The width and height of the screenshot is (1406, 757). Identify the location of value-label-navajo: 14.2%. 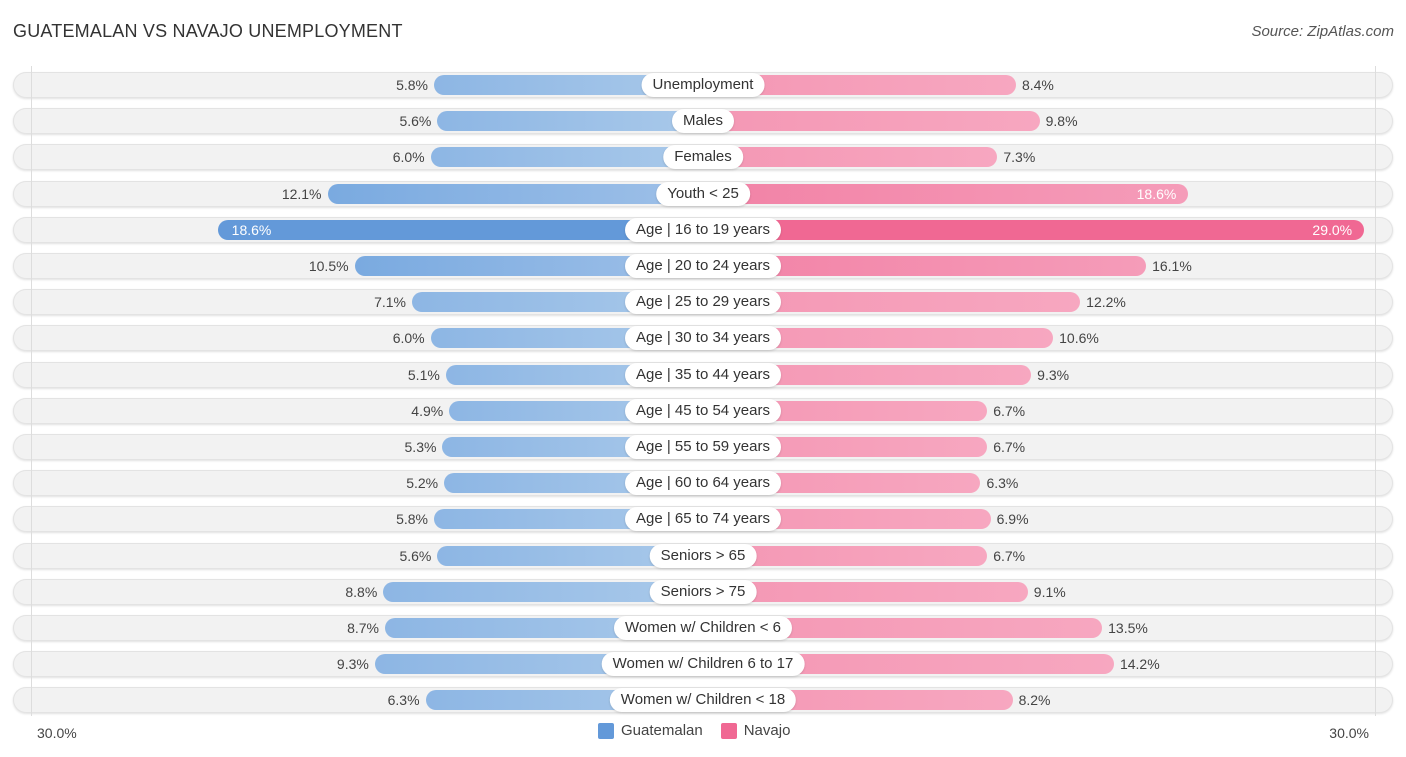
(1139, 664).